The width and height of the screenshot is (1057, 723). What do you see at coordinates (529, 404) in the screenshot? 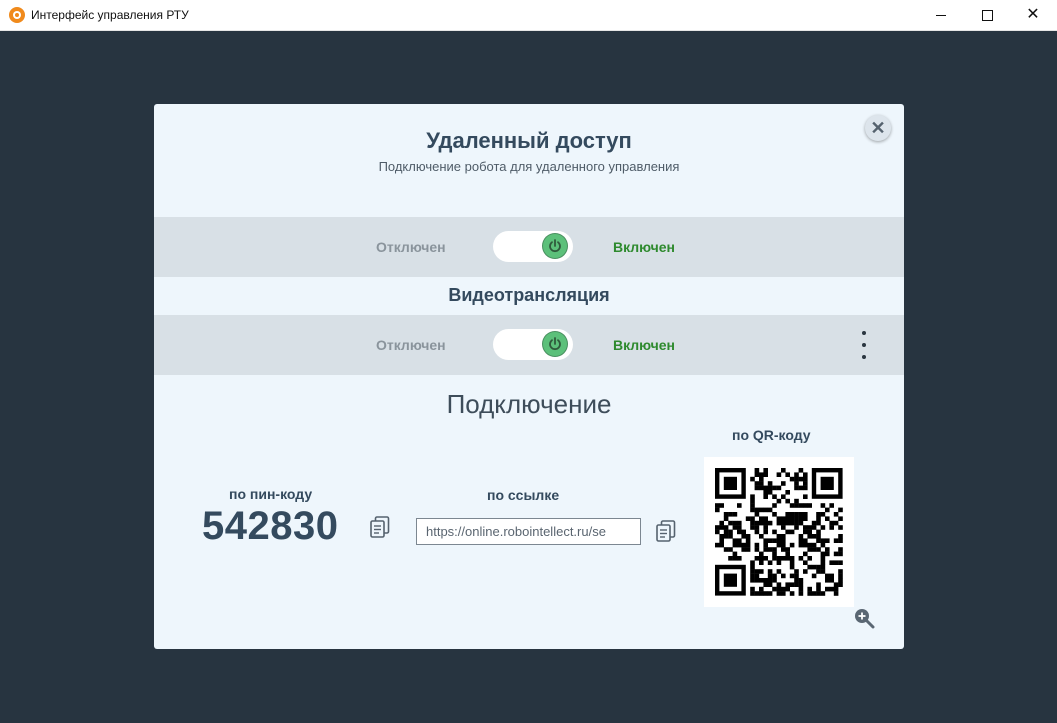
I see `connection-title: Подключение` at bounding box center [529, 404].